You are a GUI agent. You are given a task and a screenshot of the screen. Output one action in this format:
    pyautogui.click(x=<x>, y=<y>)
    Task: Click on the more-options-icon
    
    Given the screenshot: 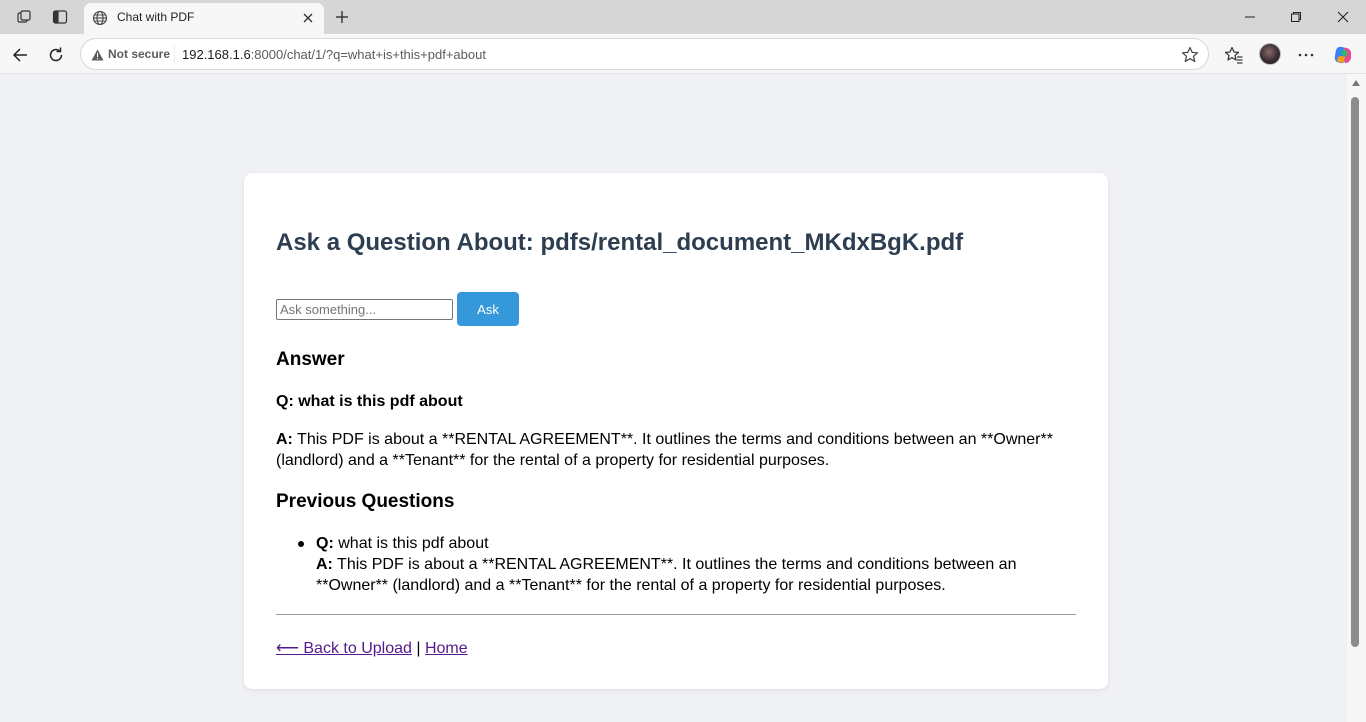 What is the action you would take?
    pyautogui.click(x=1306, y=55)
    